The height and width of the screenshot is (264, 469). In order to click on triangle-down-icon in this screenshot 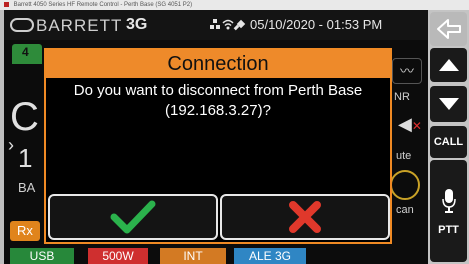, I will do `click(448, 104)`.